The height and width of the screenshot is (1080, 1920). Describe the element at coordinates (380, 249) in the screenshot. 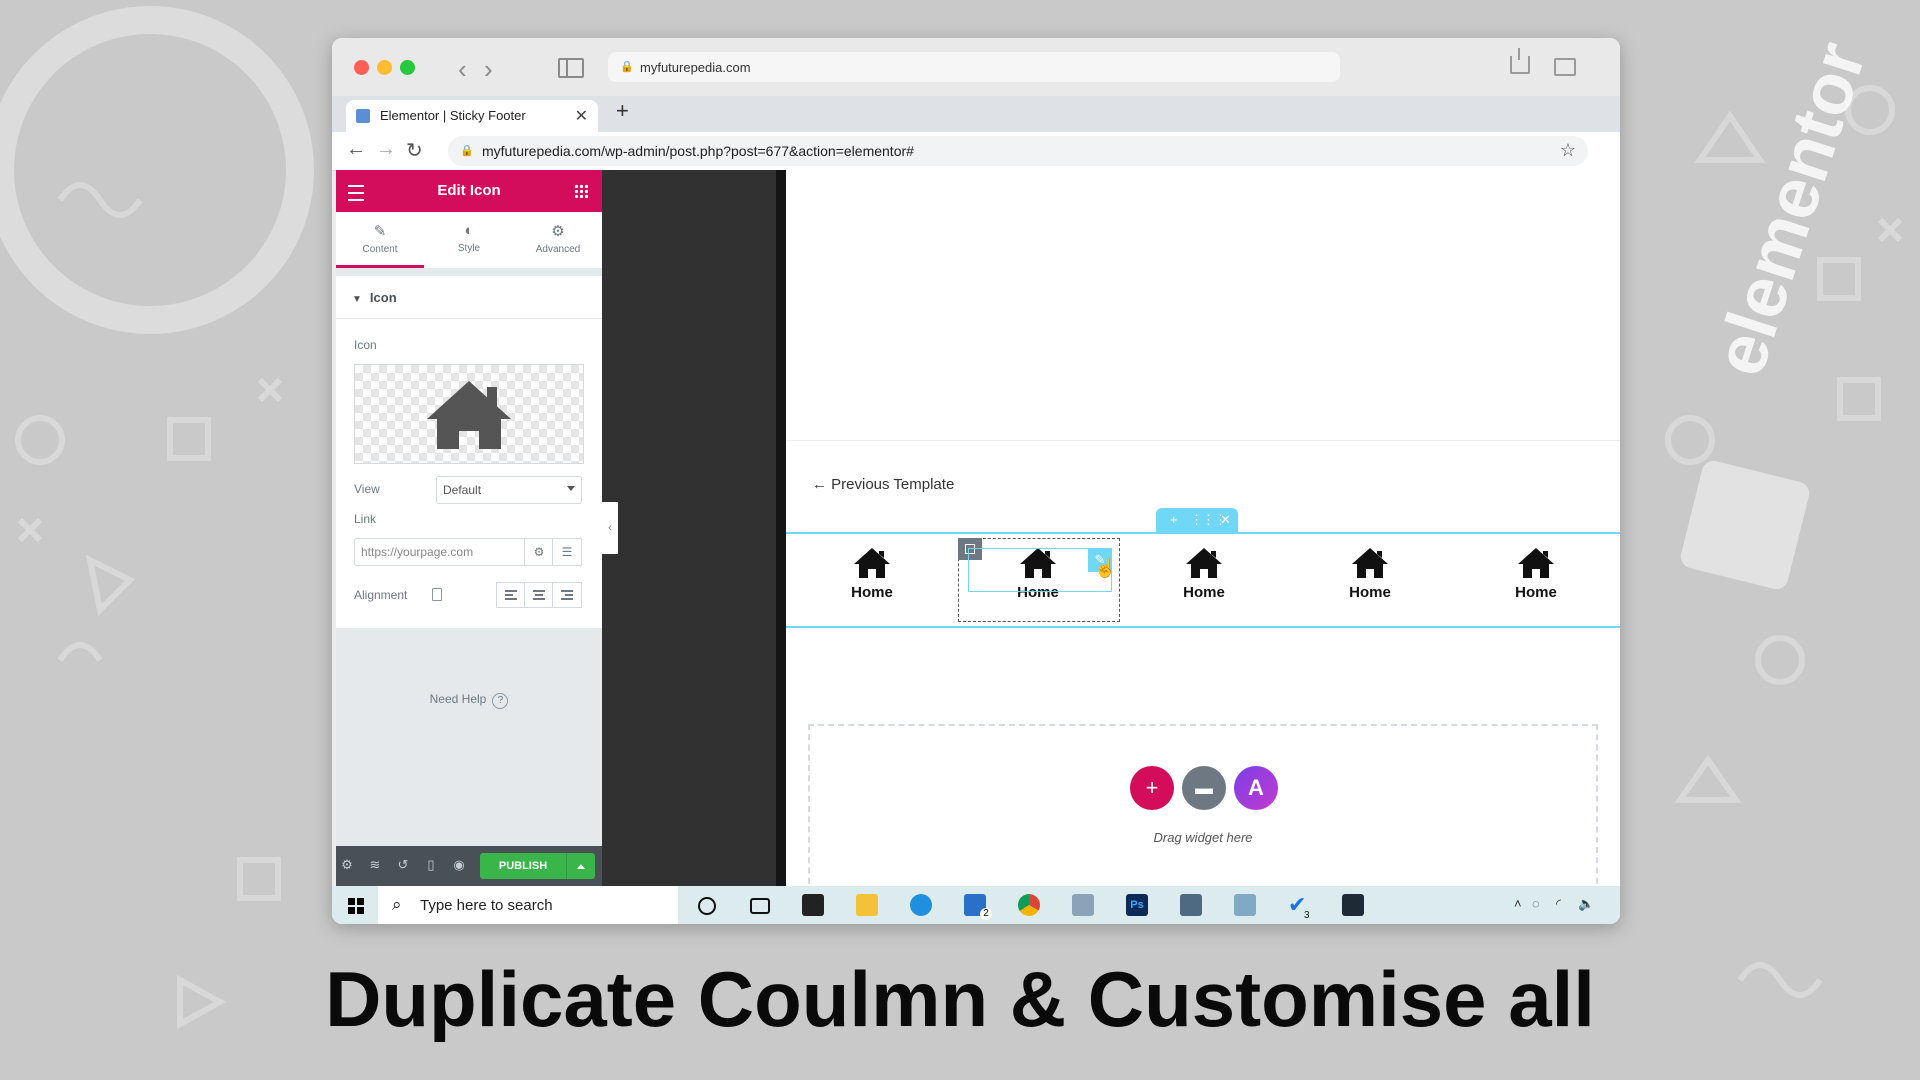

I see `tab-content-label: Content` at that location.